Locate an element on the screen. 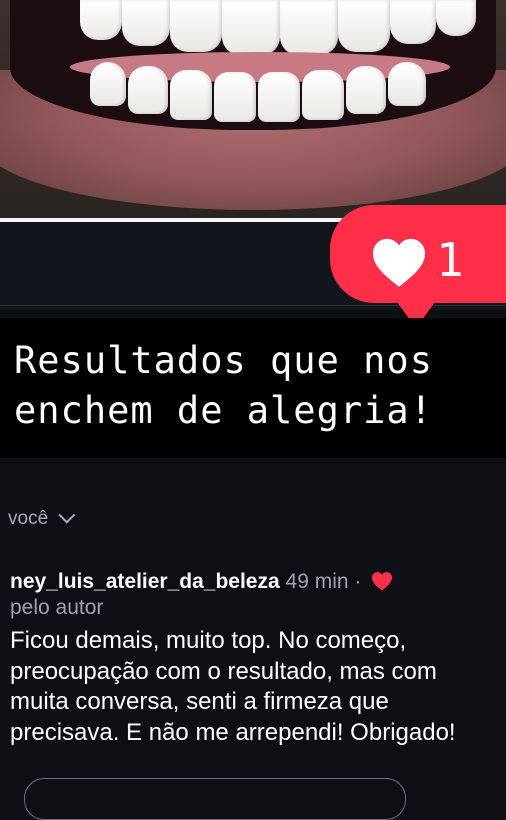 This screenshot has width=506, height=820. reply-input is located at coordinates (215, 799).